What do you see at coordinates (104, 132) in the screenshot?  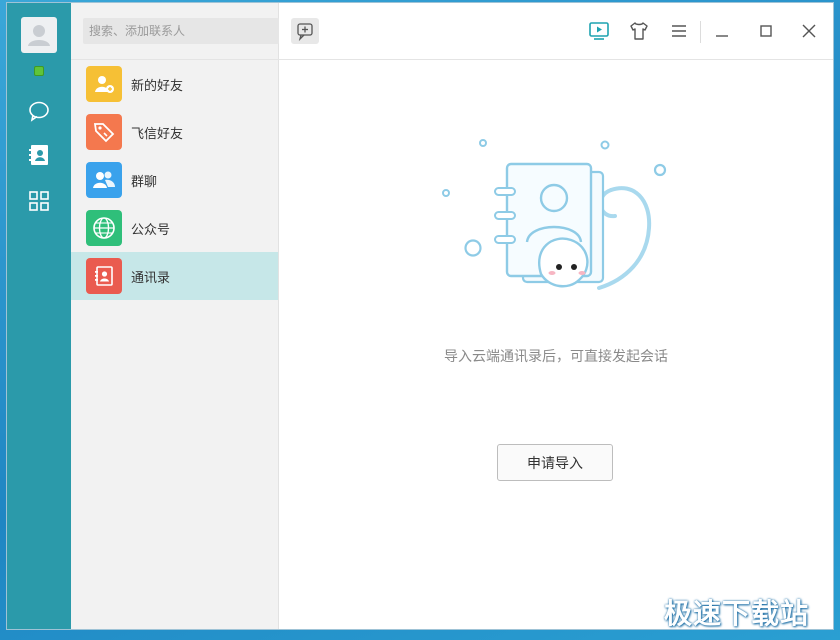 I see `tag-icon` at bounding box center [104, 132].